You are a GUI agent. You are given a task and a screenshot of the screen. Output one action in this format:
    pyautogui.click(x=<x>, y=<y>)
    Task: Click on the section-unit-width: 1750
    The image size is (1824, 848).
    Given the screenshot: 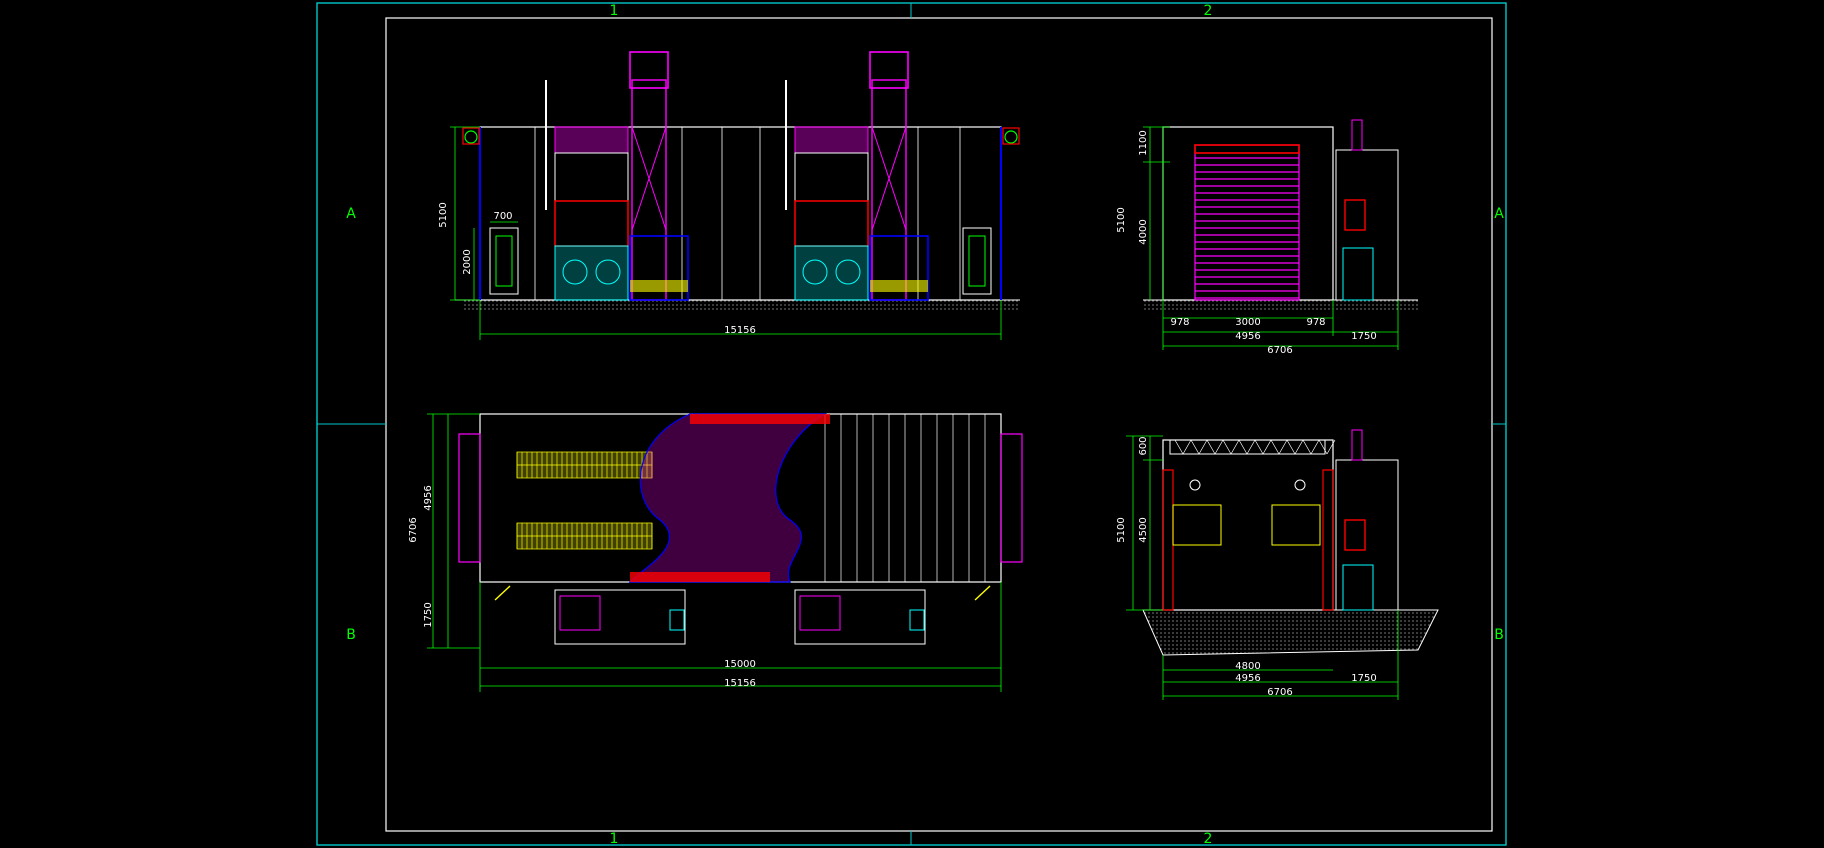 What is the action you would take?
    pyautogui.click(x=1363, y=678)
    